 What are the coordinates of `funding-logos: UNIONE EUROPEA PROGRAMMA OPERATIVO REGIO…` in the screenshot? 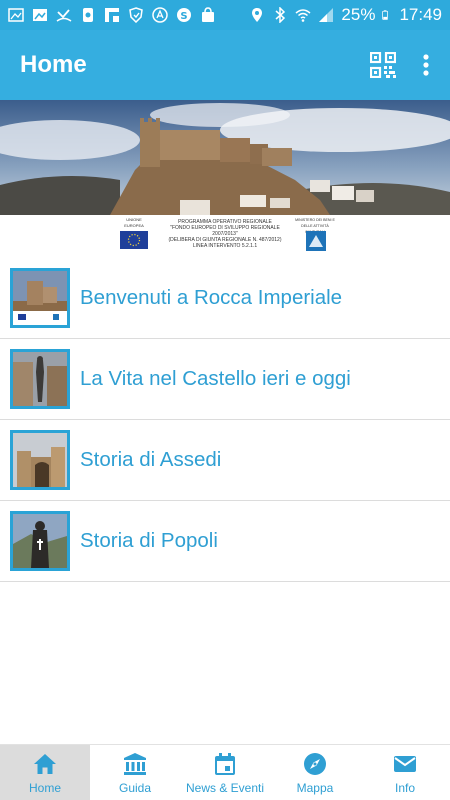 It's located at (225, 236).